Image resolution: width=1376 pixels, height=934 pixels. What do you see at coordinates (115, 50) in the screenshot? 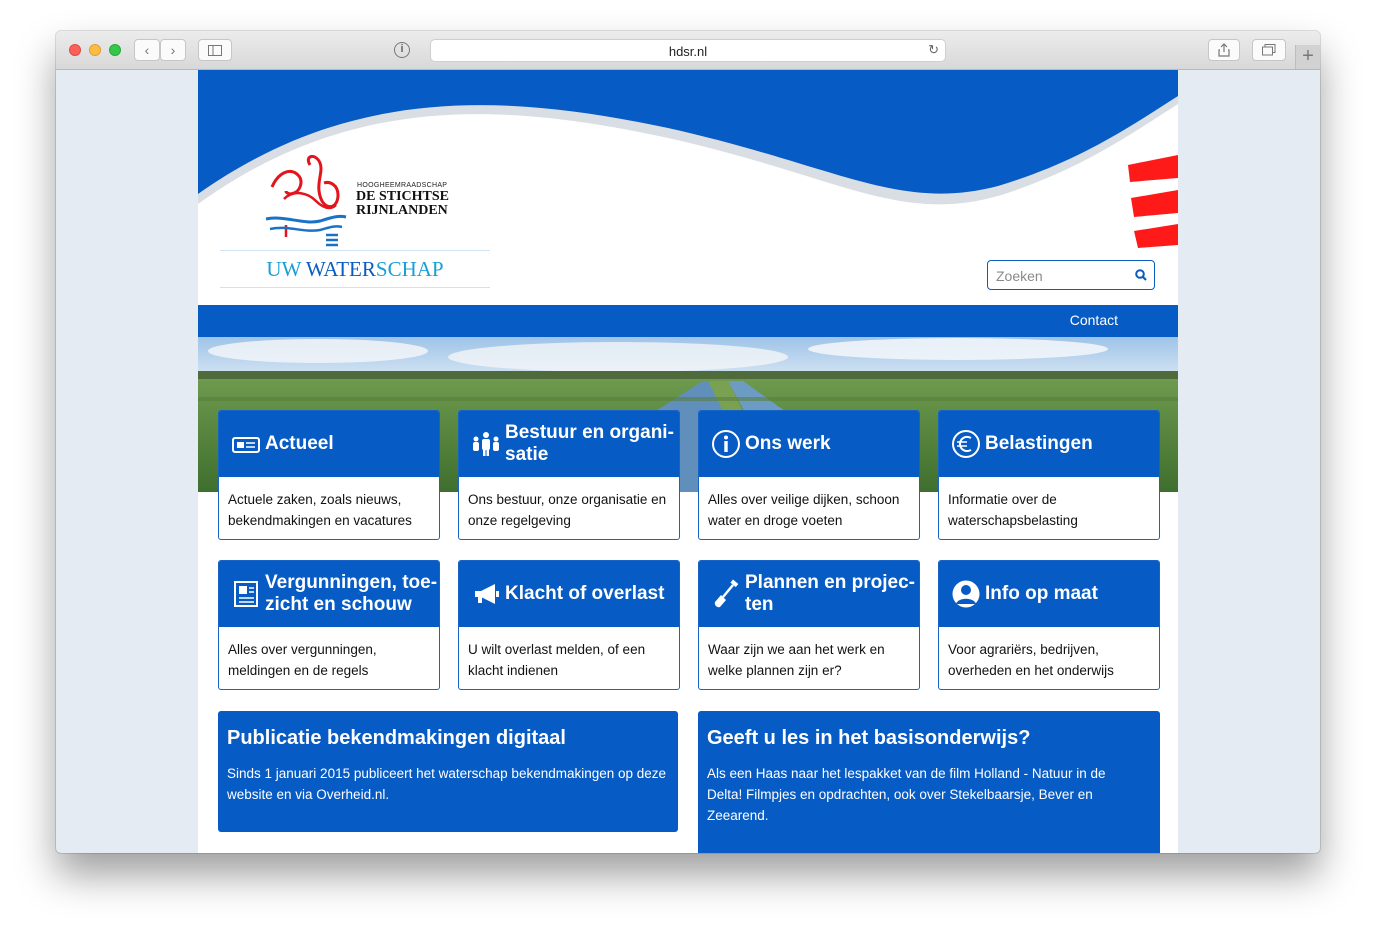
I see `zoom-window-button` at bounding box center [115, 50].